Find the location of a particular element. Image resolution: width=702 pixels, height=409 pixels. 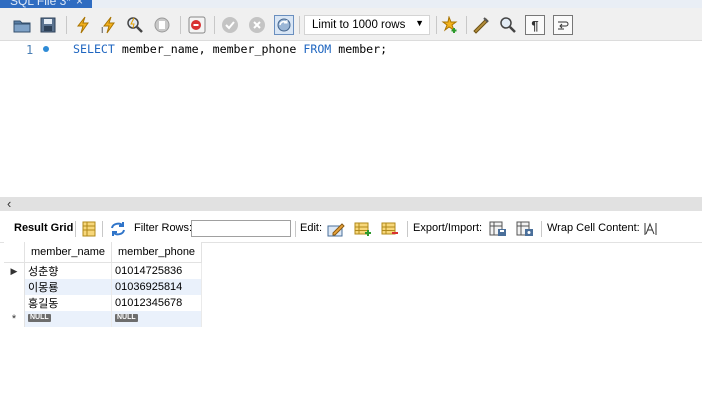

bookmark-star-icon is located at coordinates (450, 25).